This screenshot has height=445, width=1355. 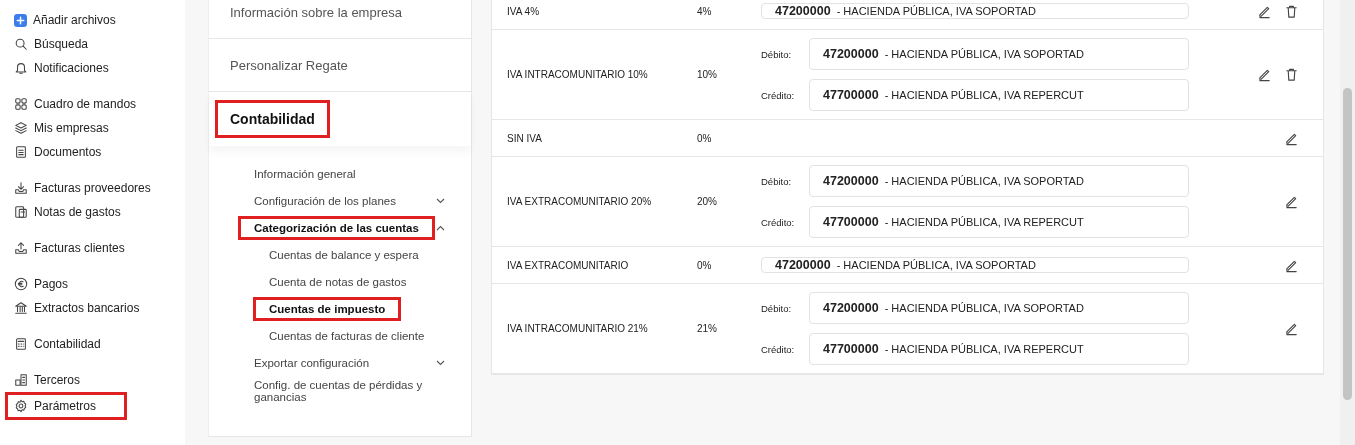 I want to click on nav-item: Notificaciones, so click(x=87, y=68).